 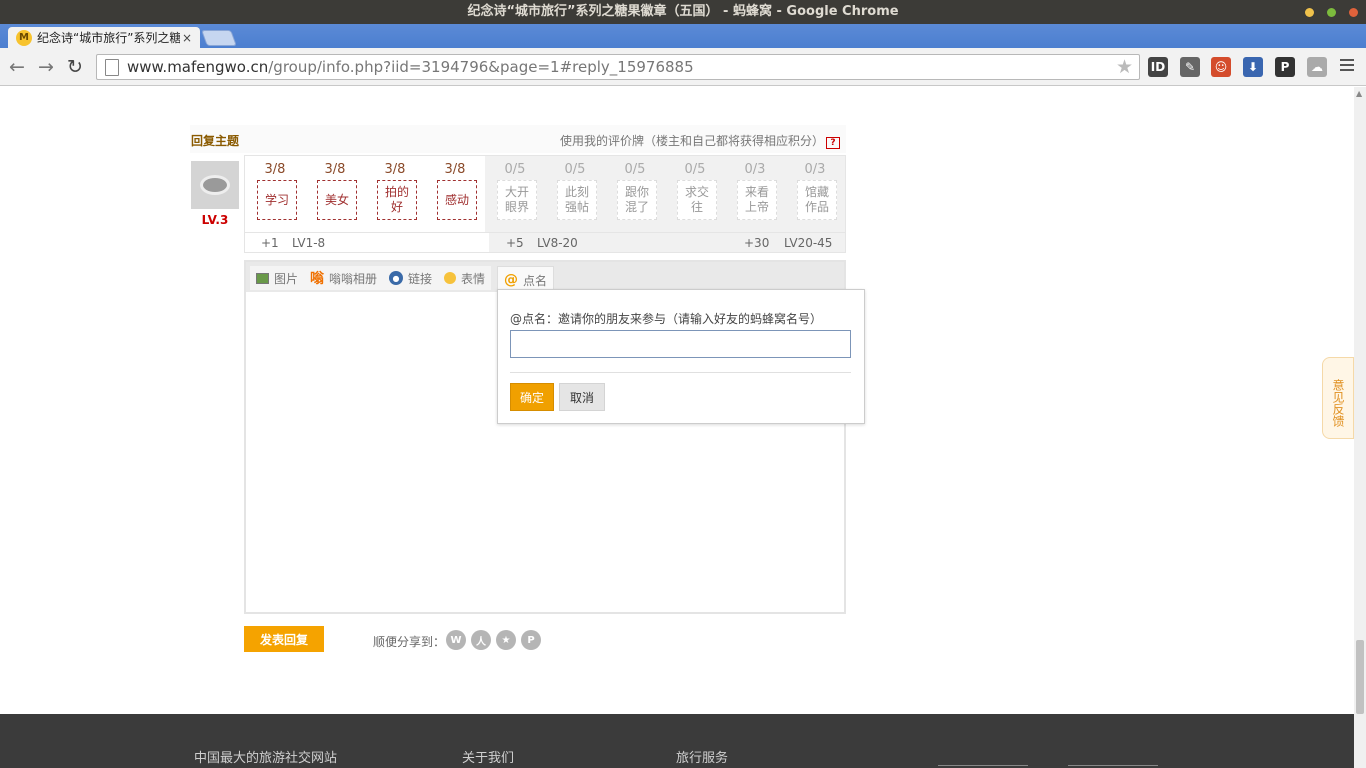 What do you see at coordinates (680, 372) in the screenshot?
I see `divider` at bounding box center [680, 372].